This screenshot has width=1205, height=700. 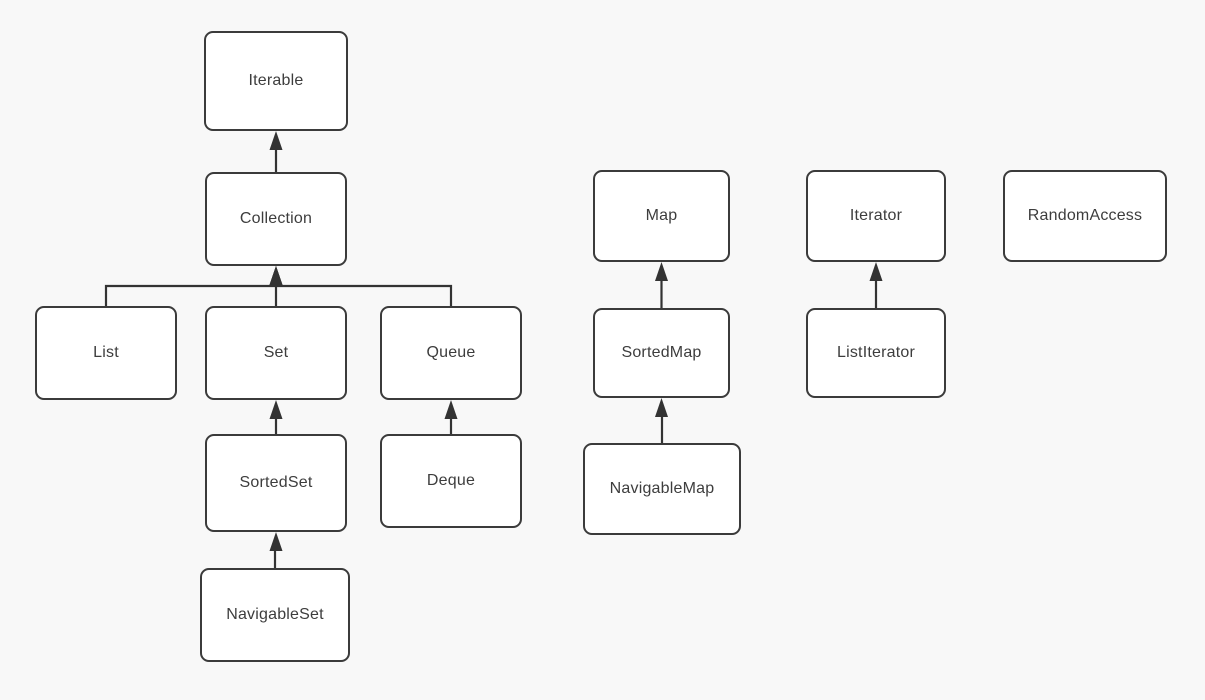 I want to click on node-collection: Collection, so click(x=276, y=219).